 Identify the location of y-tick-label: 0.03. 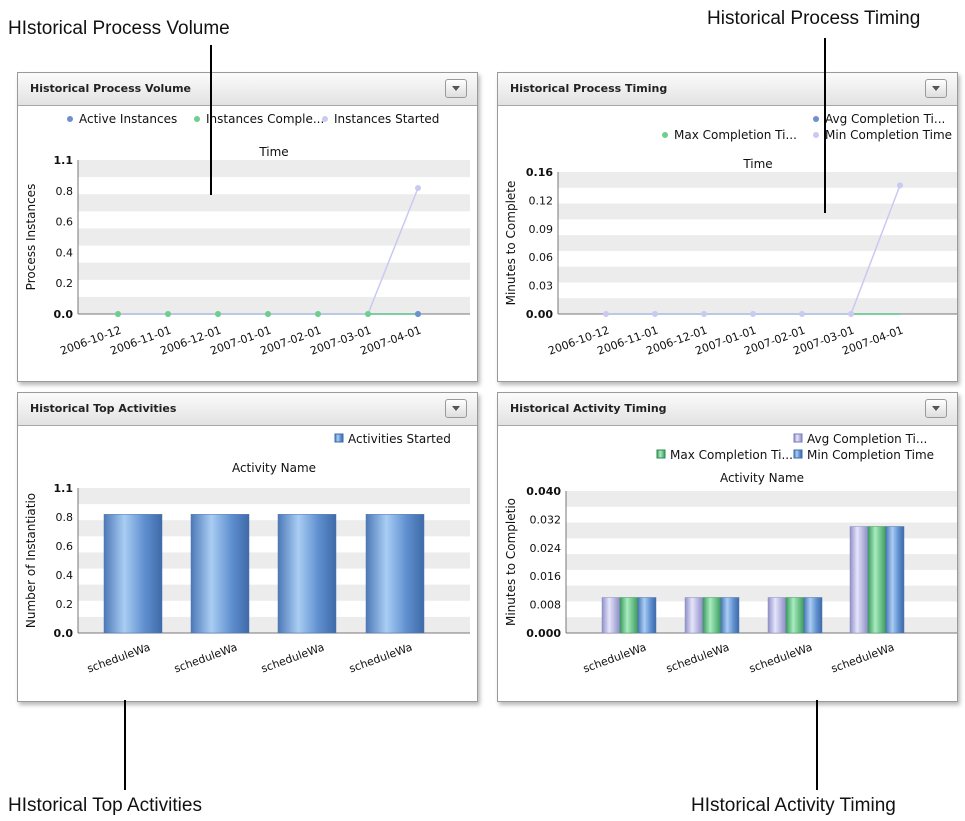
(541, 286).